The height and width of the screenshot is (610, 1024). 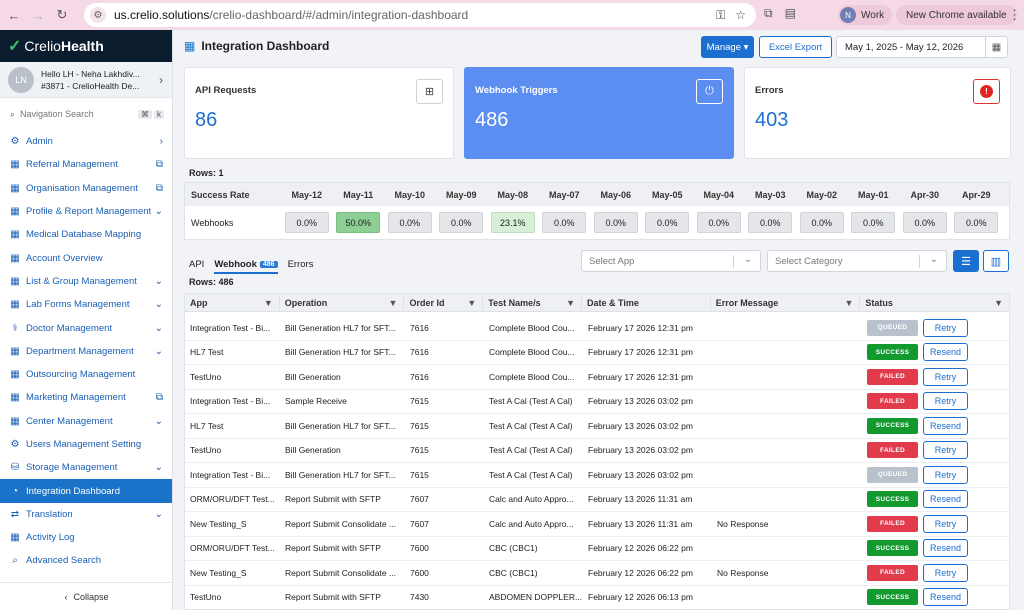 What do you see at coordinates (720, 15) in the screenshot?
I see `key-icon: ⚿` at bounding box center [720, 15].